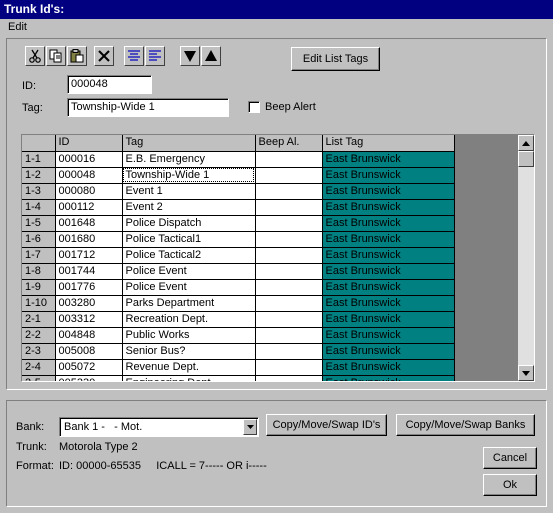  Describe the element at coordinates (526, 143) in the screenshot. I see `scroll-up-button` at that location.